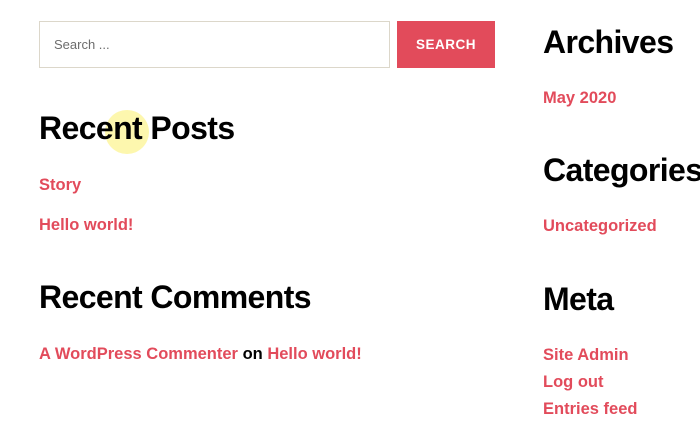 This screenshot has height=430, width=700. Describe the element at coordinates (600, 226) in the screenshot. I see `category-link: Uncategorized` at that location.